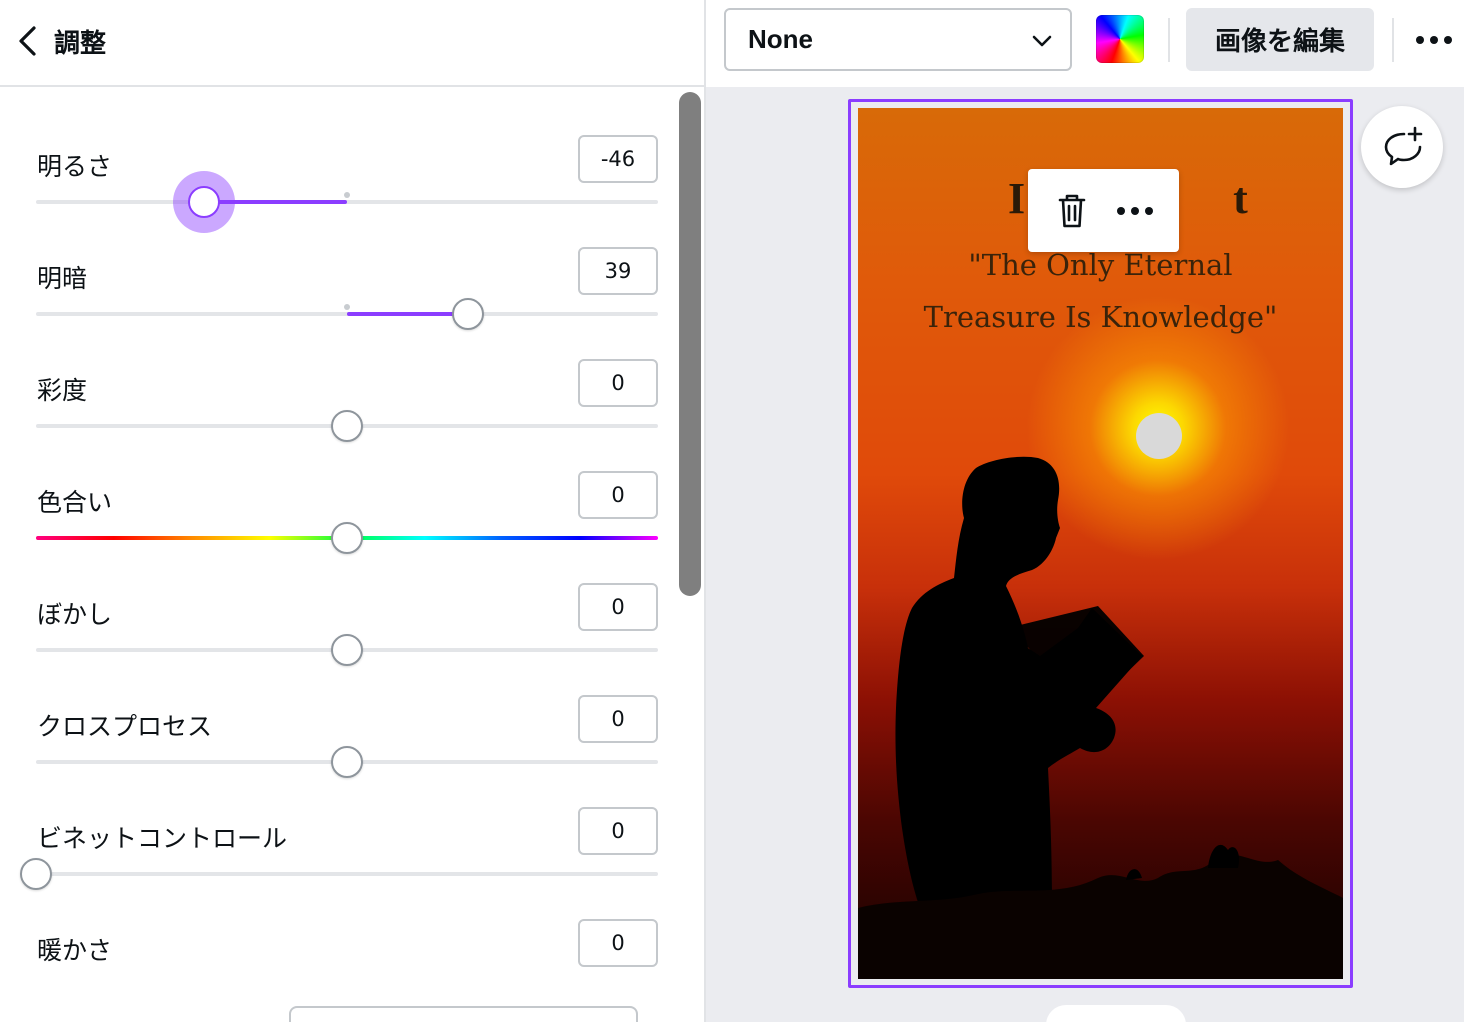 The width and height of the screenshot is (1464, 1022). What do you see at coordinates (463, 1014) in the screenshot?
I see `reset-button` at bounding box center [463, 1014].